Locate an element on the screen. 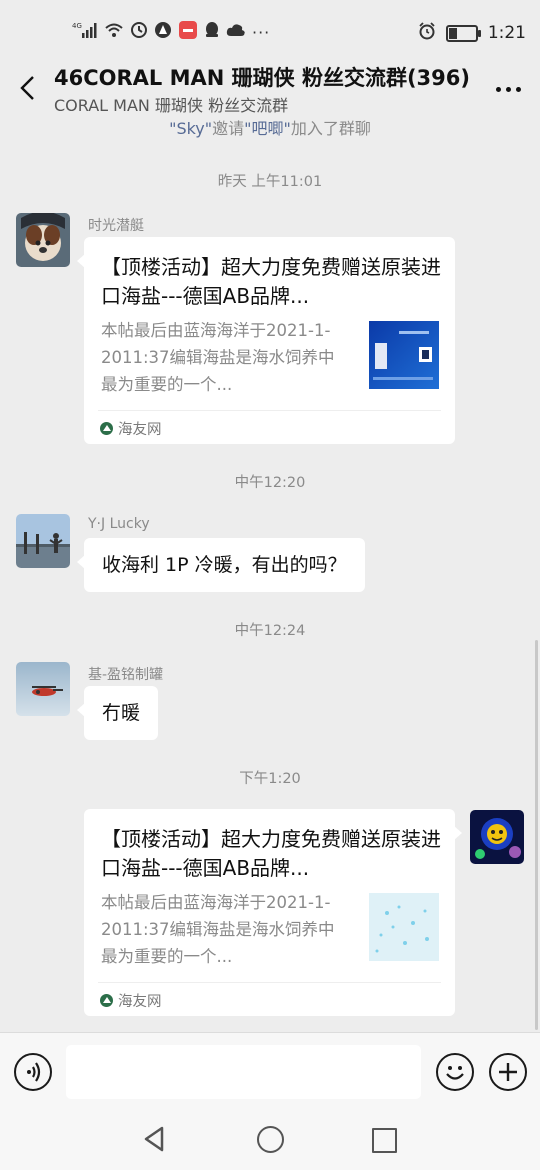 The width and height of the screenshot is (540, 1170). timestamp: 昨天 上午11:01 is located at coordinates (270, 182).